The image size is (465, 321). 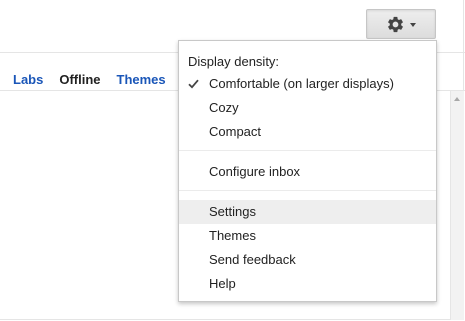 I want to click on settings-gear-button, so click(x=401, y=24).